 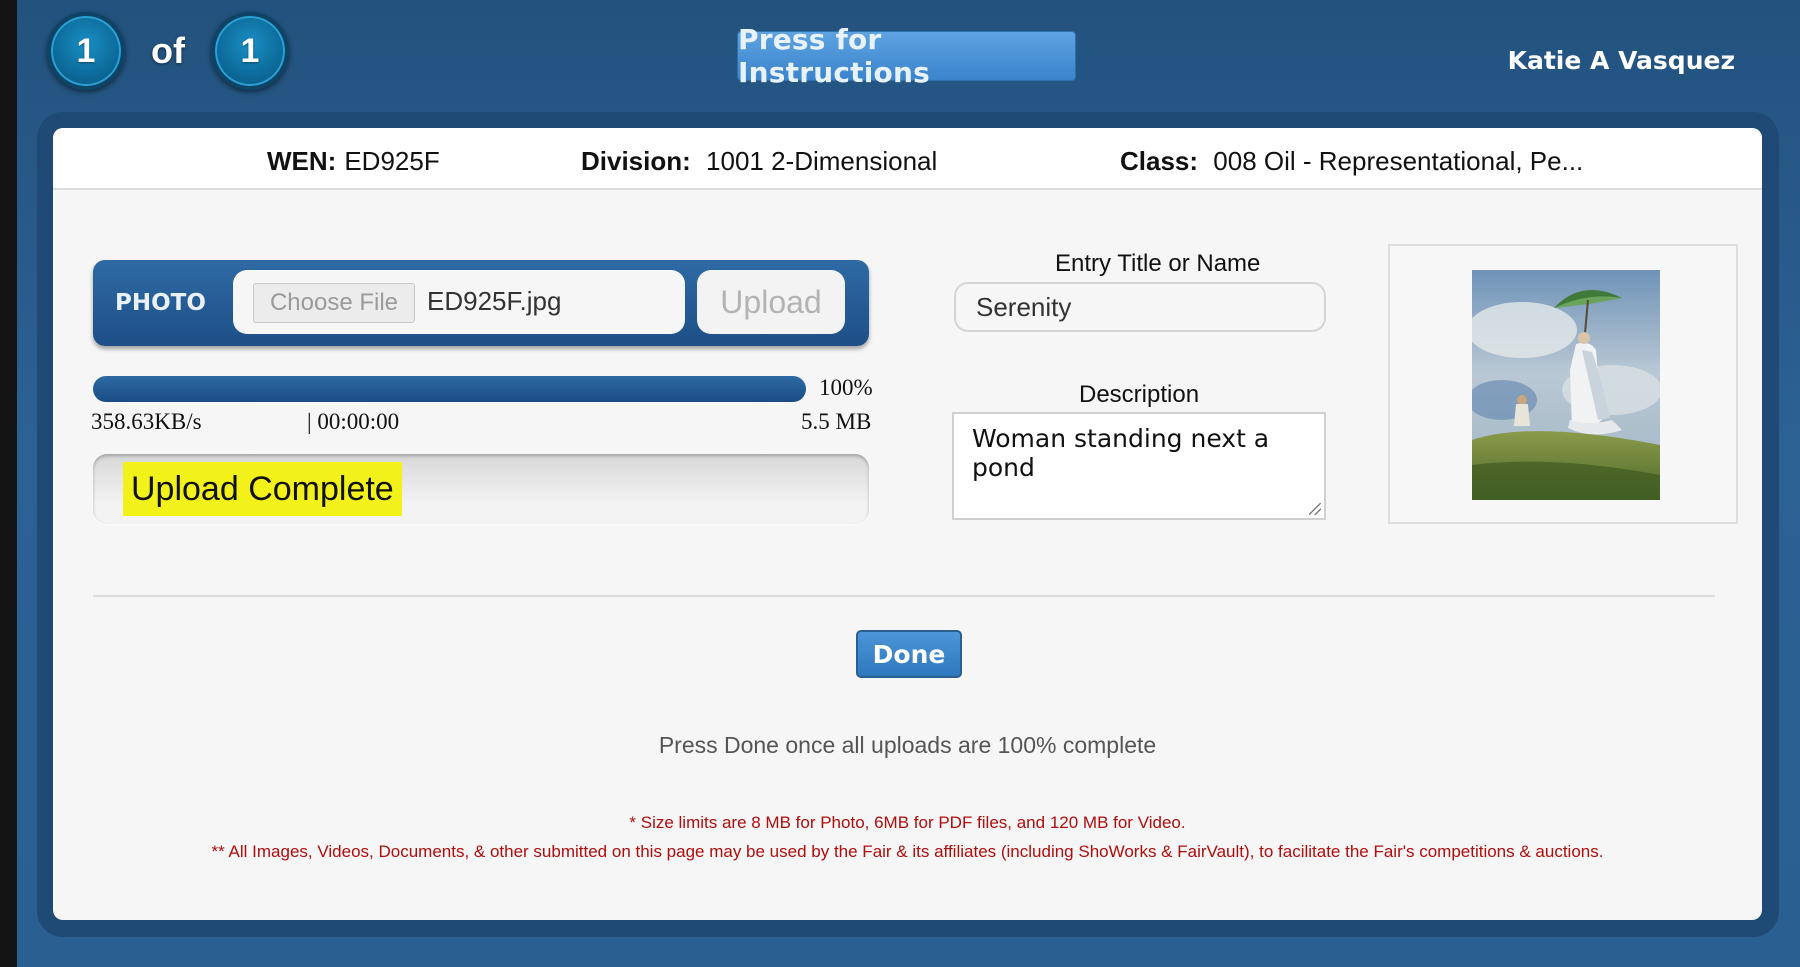 I want to click on upload-file-size: 5.5 MB, so click(x=836, y=421).